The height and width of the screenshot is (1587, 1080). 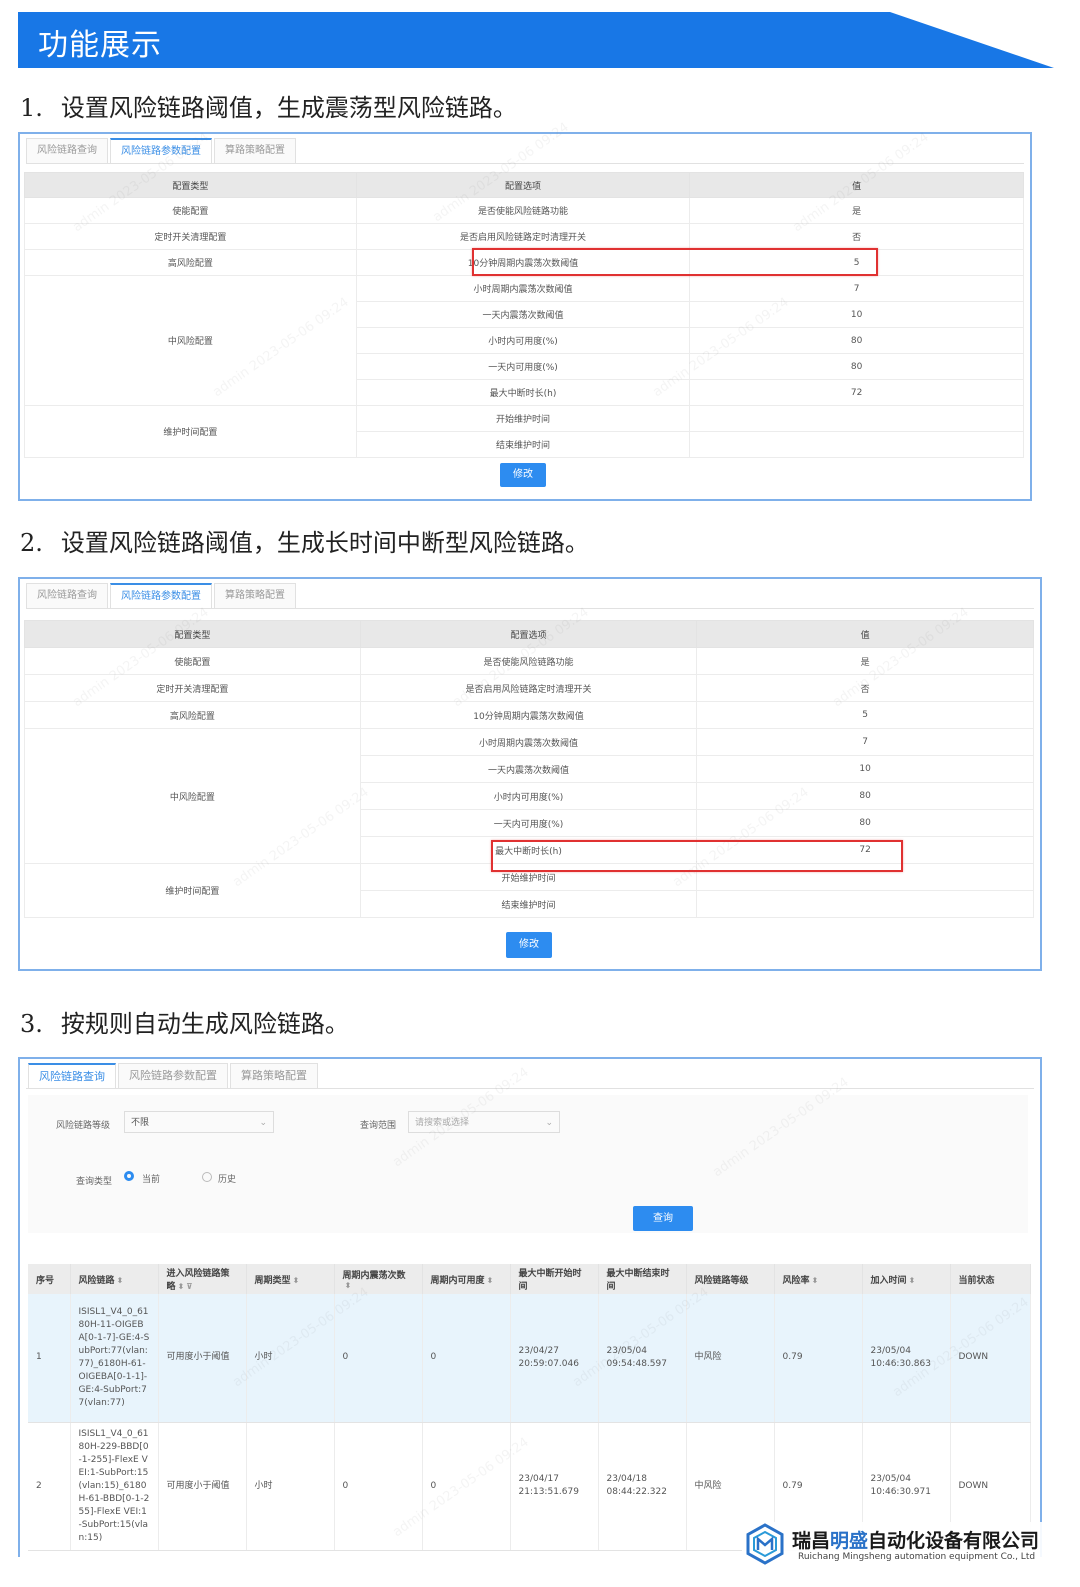 I want to click on cell-option: 最大中断时长(h), so click(x=523, y=392).